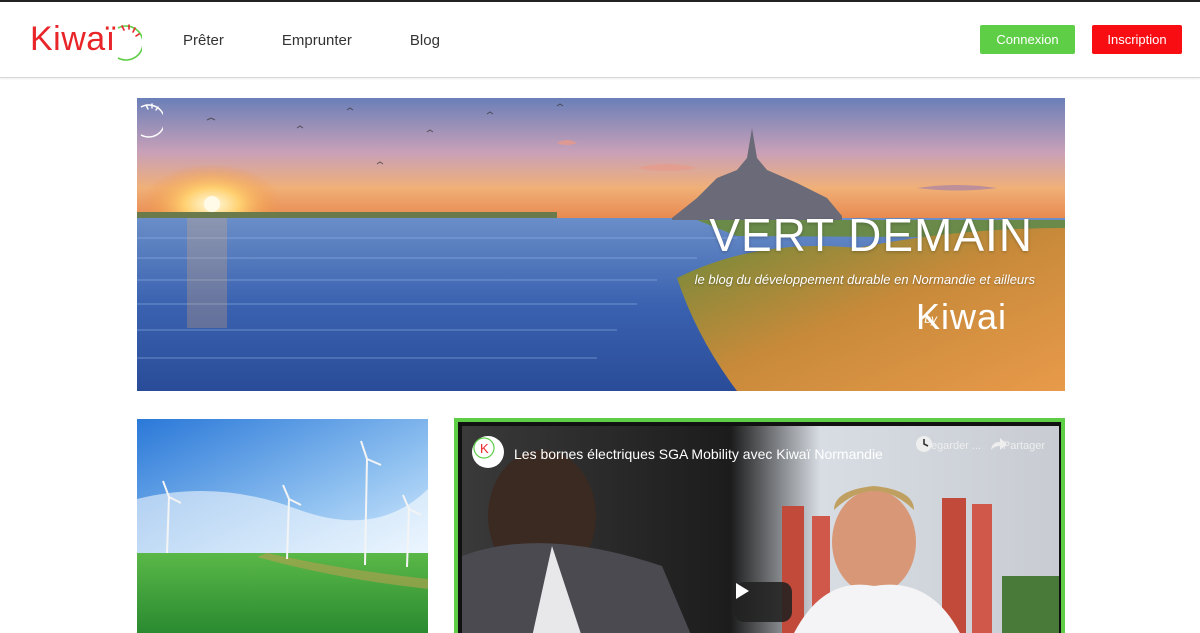 This screenshot has width=1200, height=633. I want to click on svg-text: K, so click(484, 448).